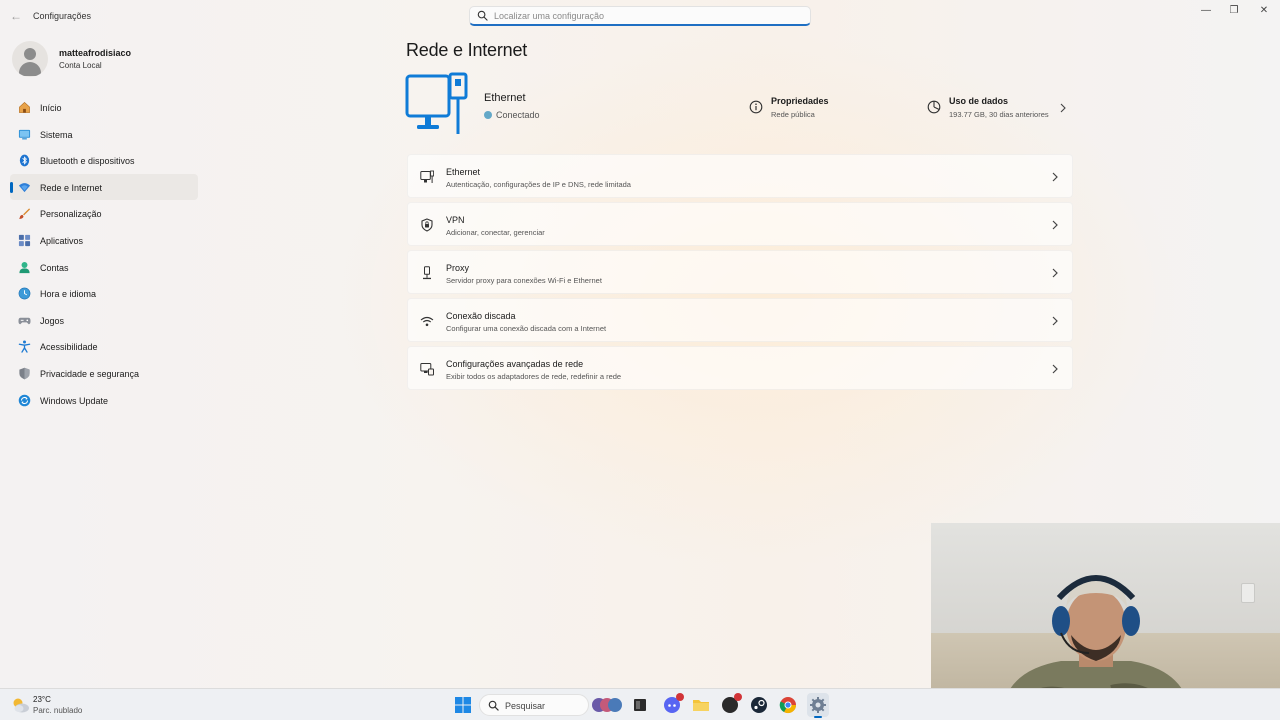 The width and height of the screenshot is (1280, 720). Describe the element at coordinates (427, 273) in the screenshot. I see `proxy-icon` at that location.